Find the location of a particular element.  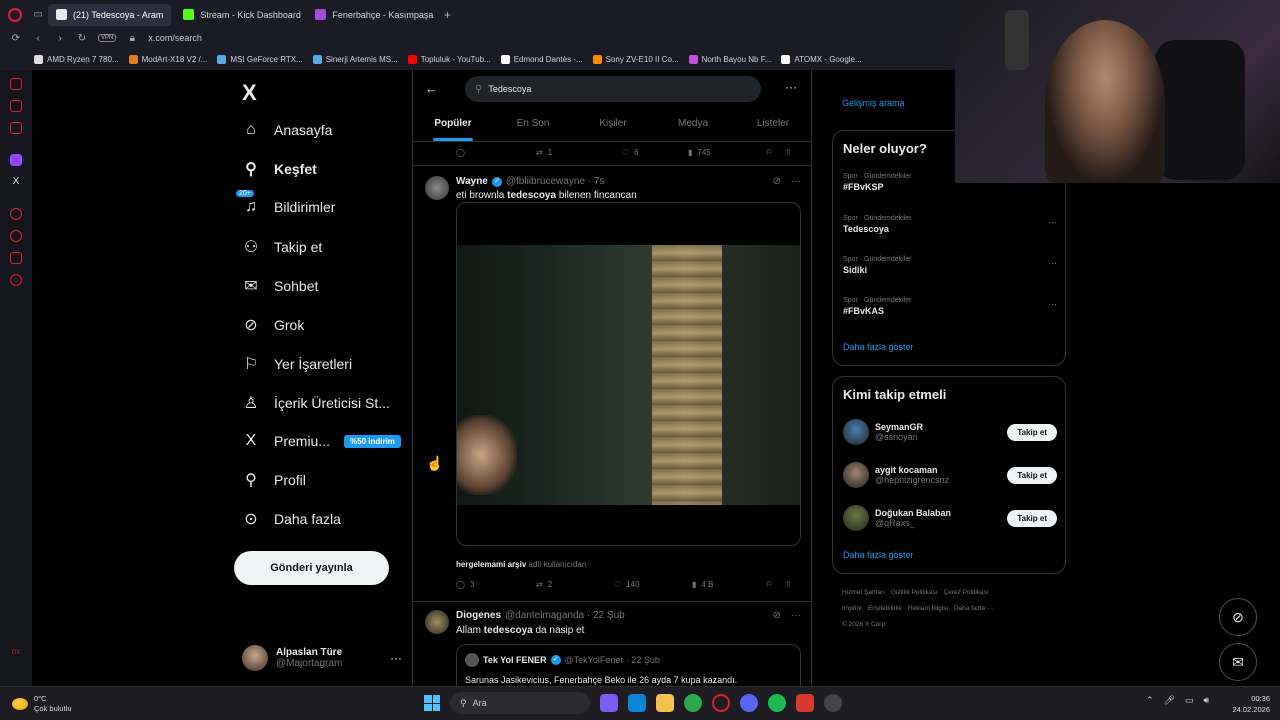

microphone-icon: 🎤︎ is located at coordinates (1169, 700).